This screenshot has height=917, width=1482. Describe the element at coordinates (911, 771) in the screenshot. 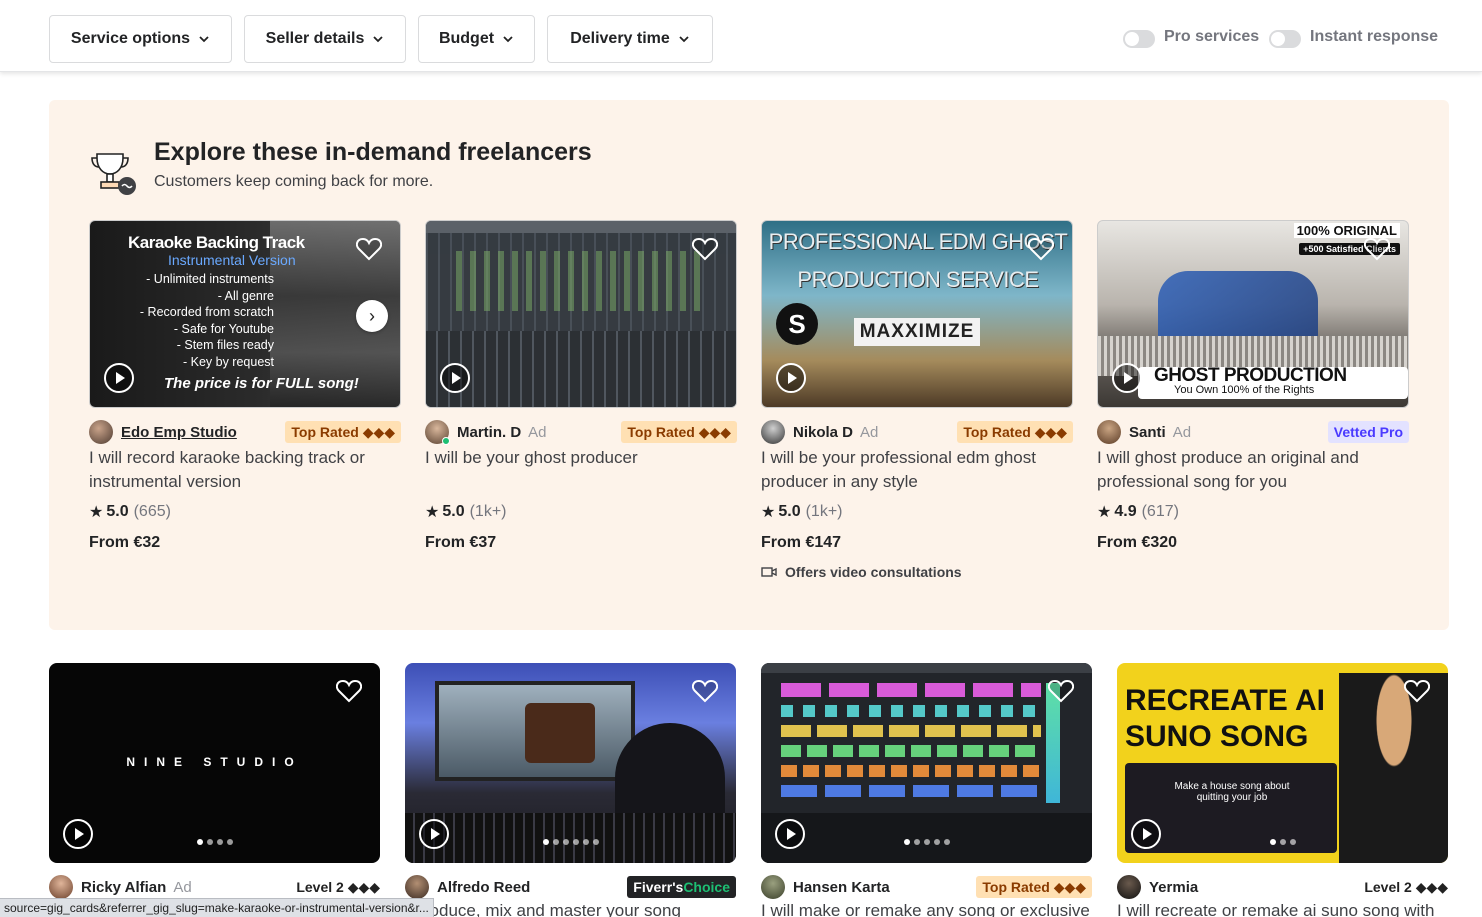

I see `daw-track` at that location.